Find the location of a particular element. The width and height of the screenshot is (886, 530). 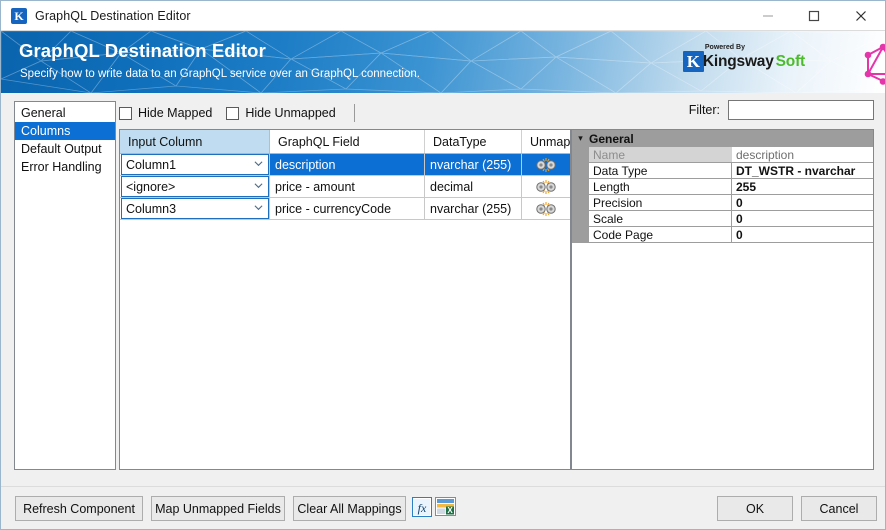

hide-unmapped-label: Hide Unmapped is located at coordinates (290, 113).